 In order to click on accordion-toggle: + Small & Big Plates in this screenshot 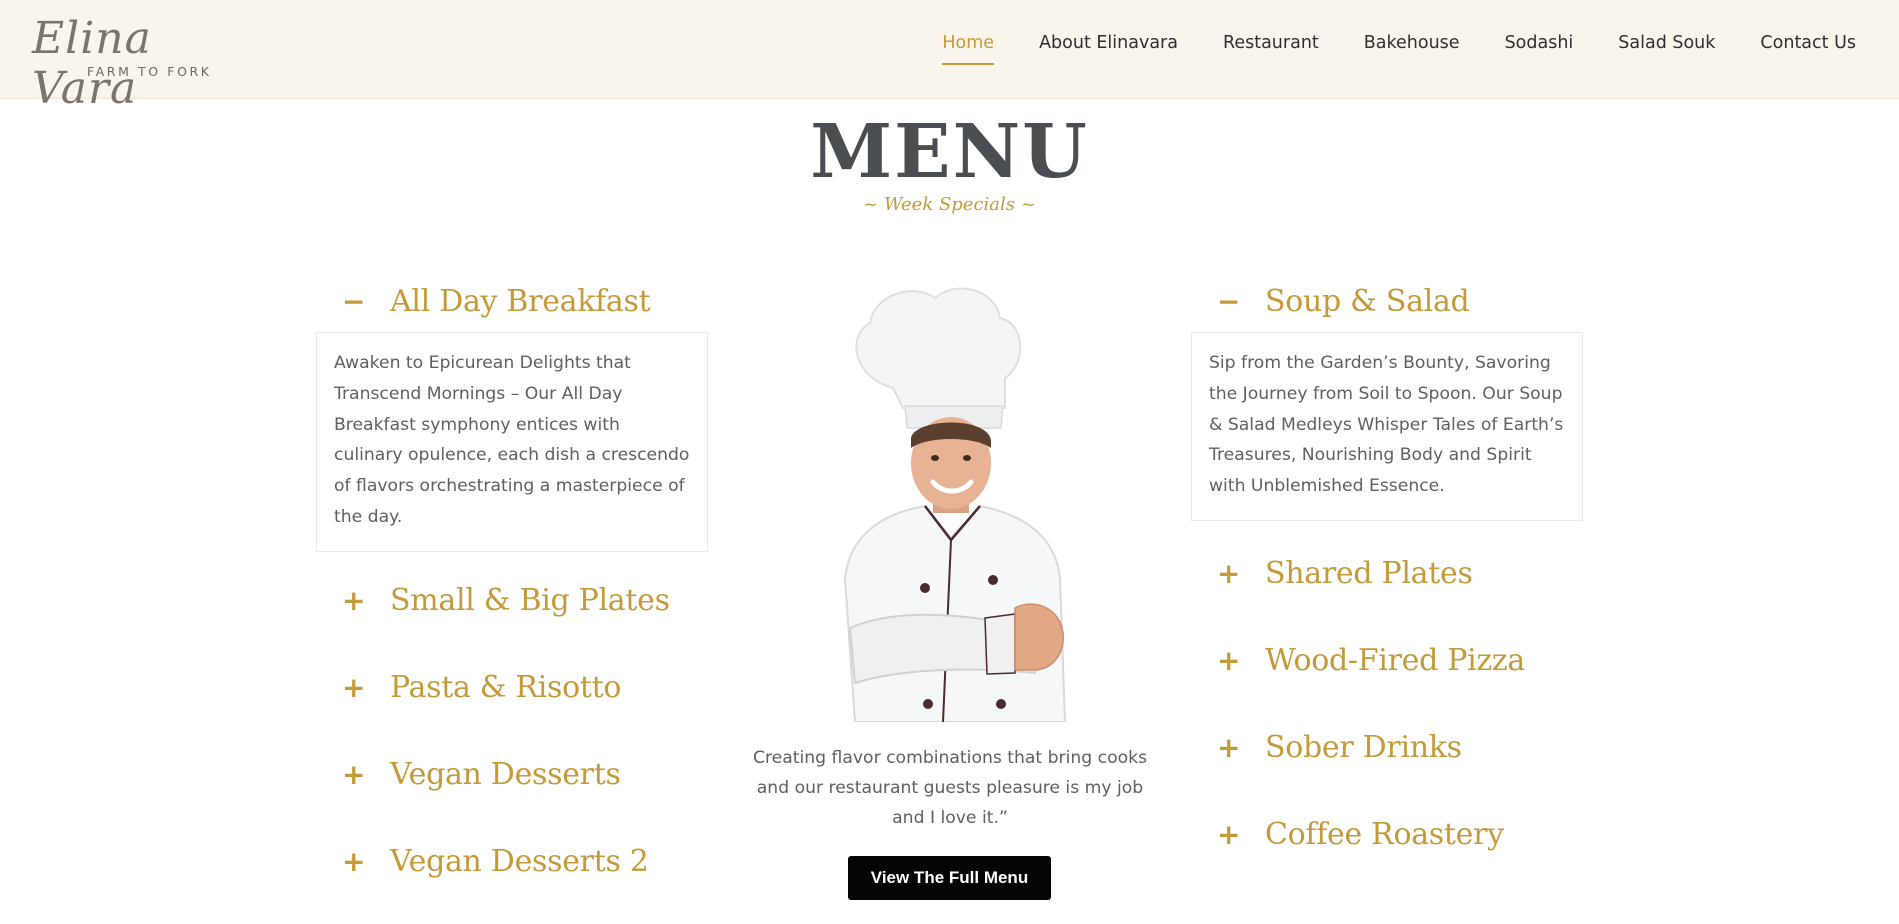, I will do `click(512, 601)`.